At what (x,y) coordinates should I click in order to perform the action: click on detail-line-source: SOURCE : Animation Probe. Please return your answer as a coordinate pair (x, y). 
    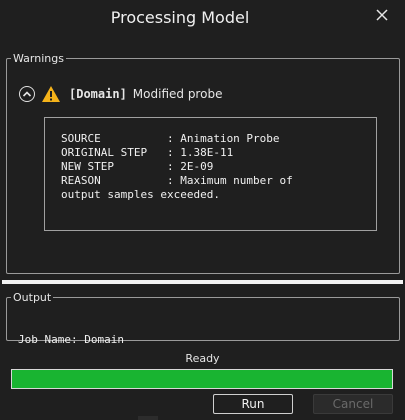
    Looking at the image, I should click on (170, 138).